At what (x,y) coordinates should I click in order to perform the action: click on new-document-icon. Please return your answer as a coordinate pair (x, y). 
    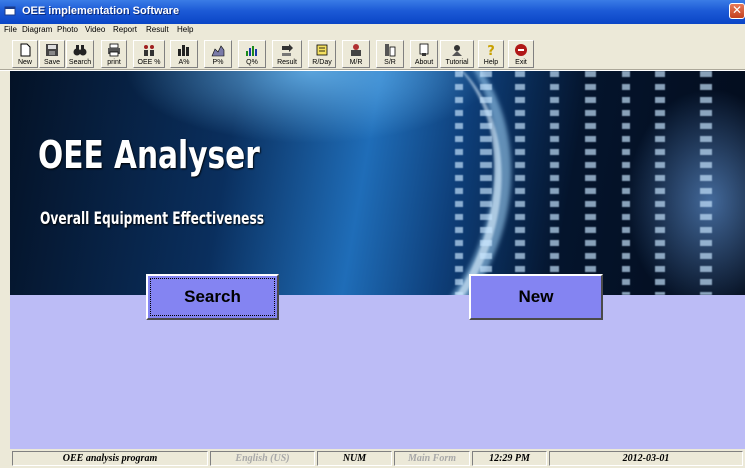
    Looking at the image, I should click on (25, 50).